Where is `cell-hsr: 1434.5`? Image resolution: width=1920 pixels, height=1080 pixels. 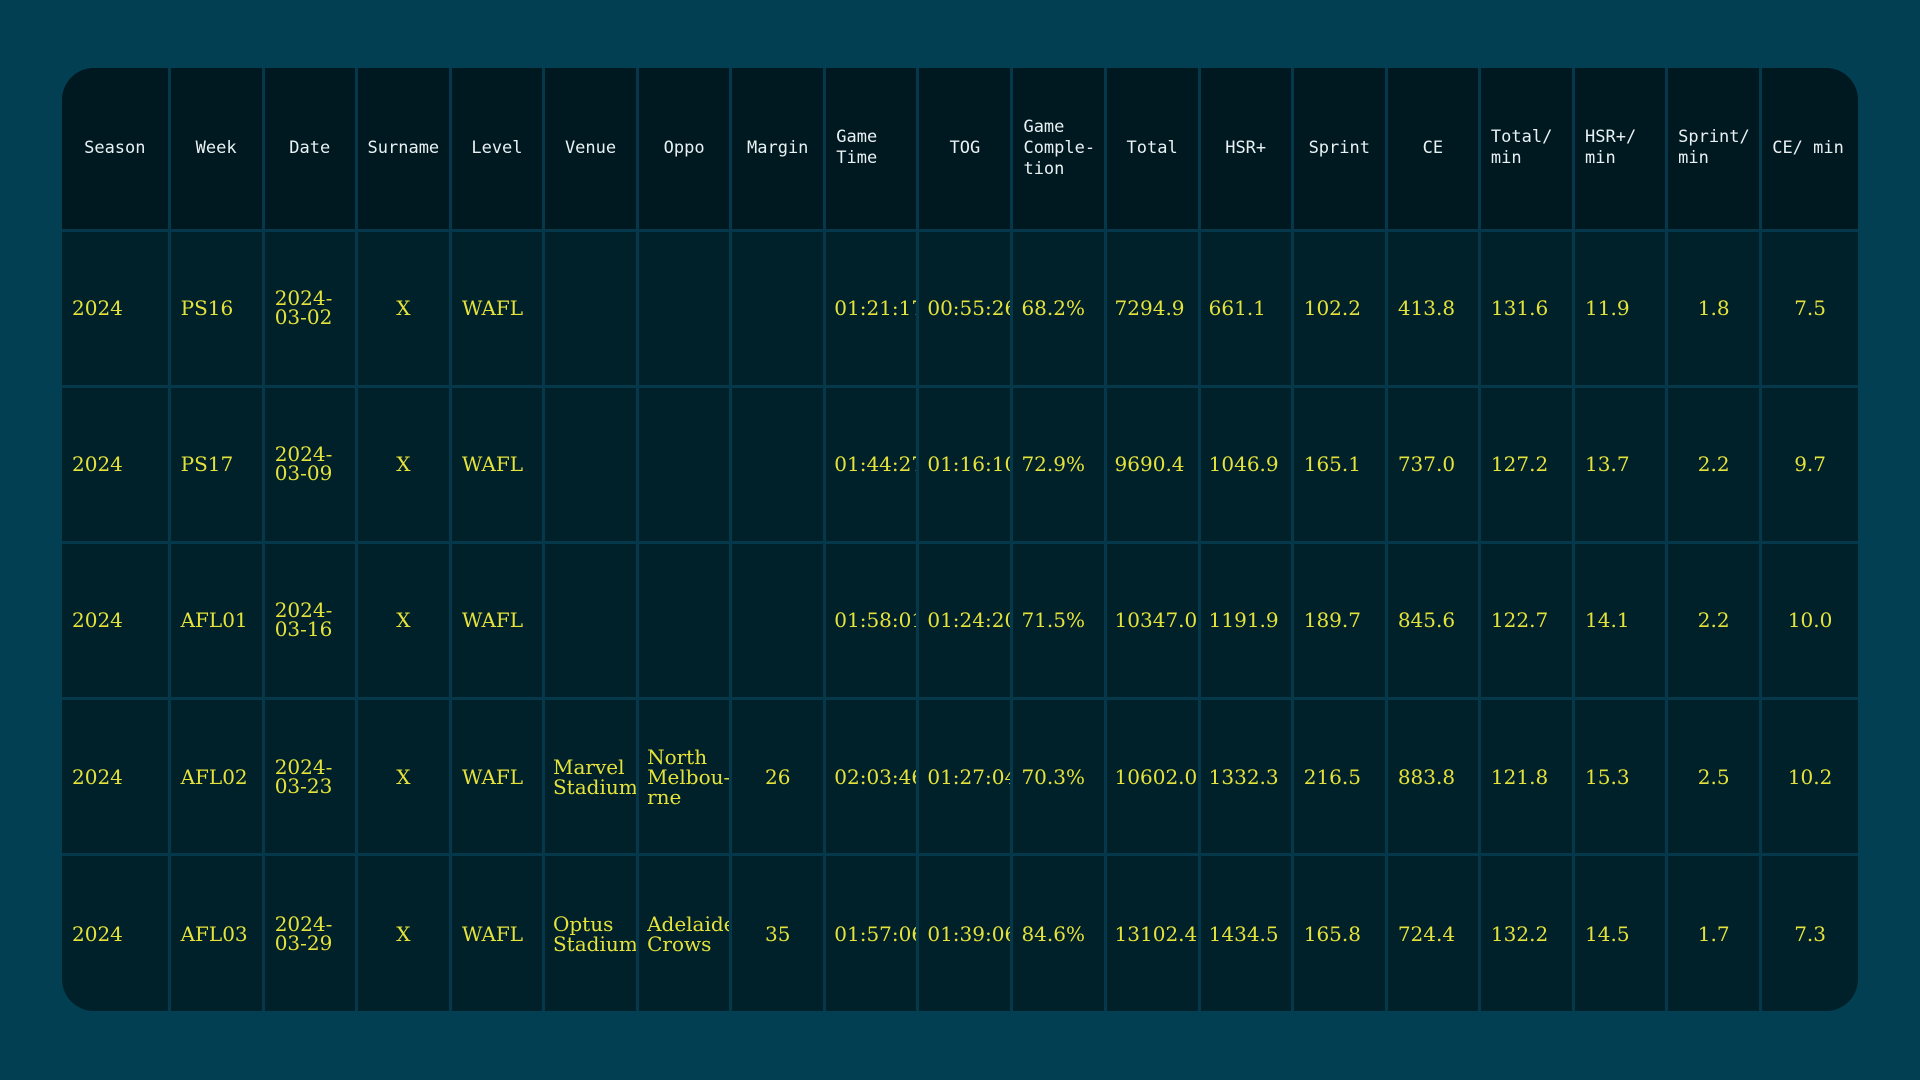
cell-hsr: 1434.5 is located at coordinates (1245, 932).